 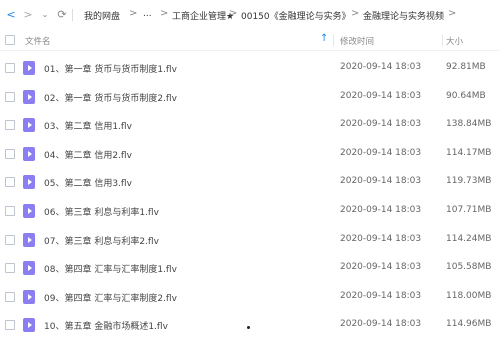 What do you see at coordinates (101, 211) in the screenshot?
I see `file-name: 06、第三章 利息与利率1.flv` at bounding box center [101, 211].